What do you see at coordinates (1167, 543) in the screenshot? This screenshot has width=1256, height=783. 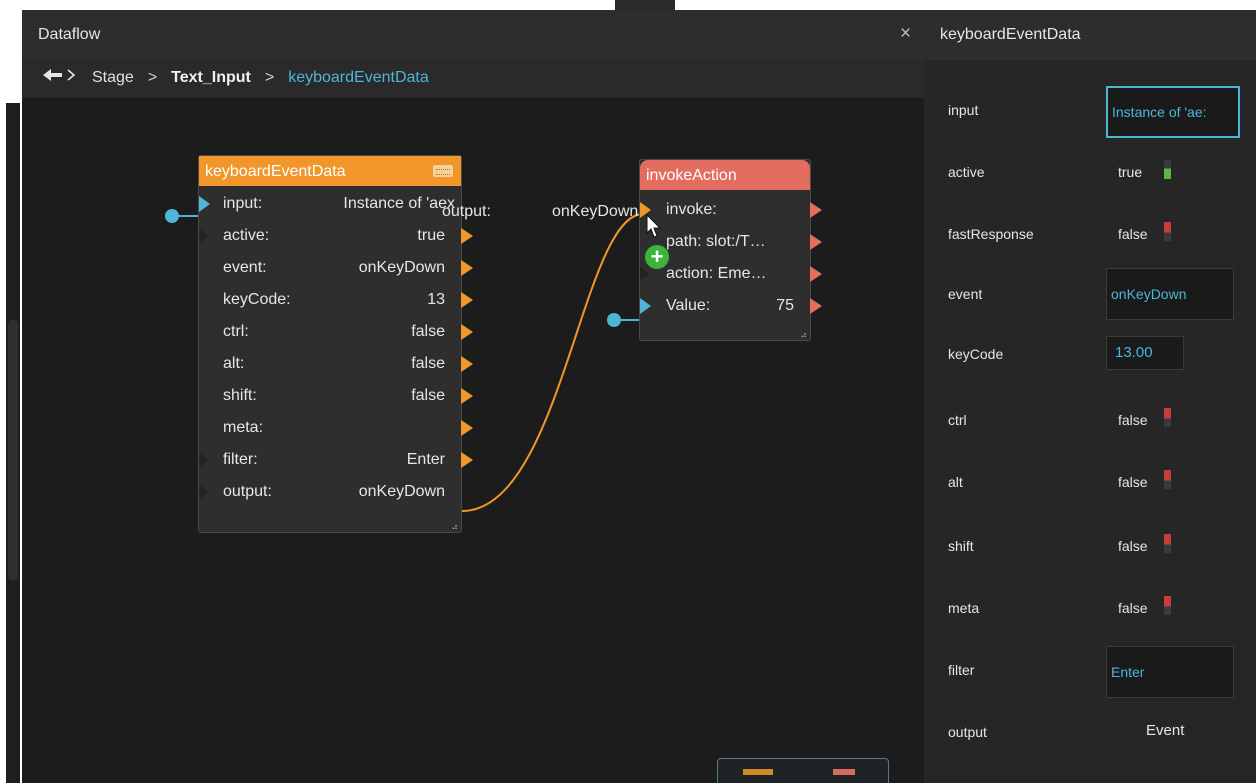 I see `shift-toggle` at bounding box center [1167, 543].